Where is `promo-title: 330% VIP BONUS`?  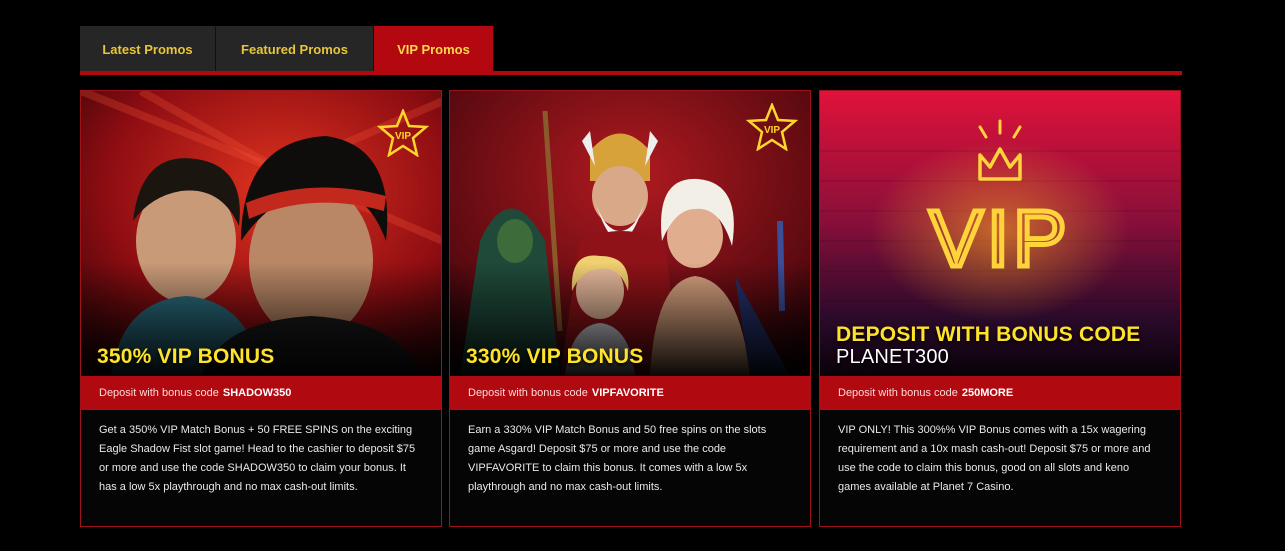 promo-title: 330% VIP BONUS is located at coordinates (555, 356).